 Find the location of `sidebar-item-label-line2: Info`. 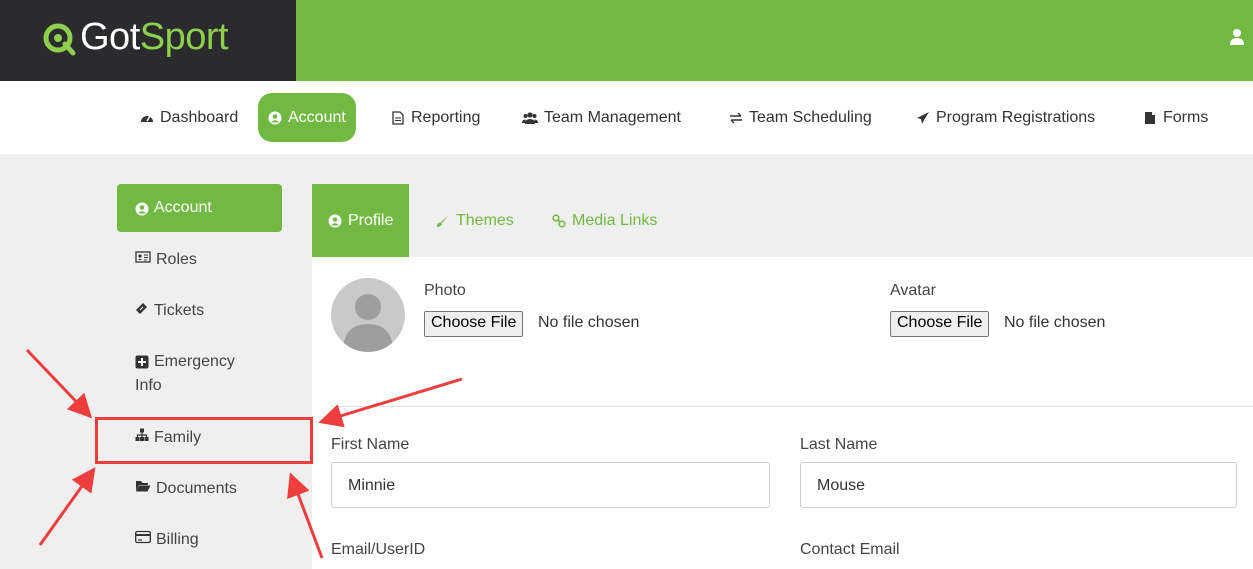

sidebar-item-label-line2: Info is located at coordinates (148, 385).